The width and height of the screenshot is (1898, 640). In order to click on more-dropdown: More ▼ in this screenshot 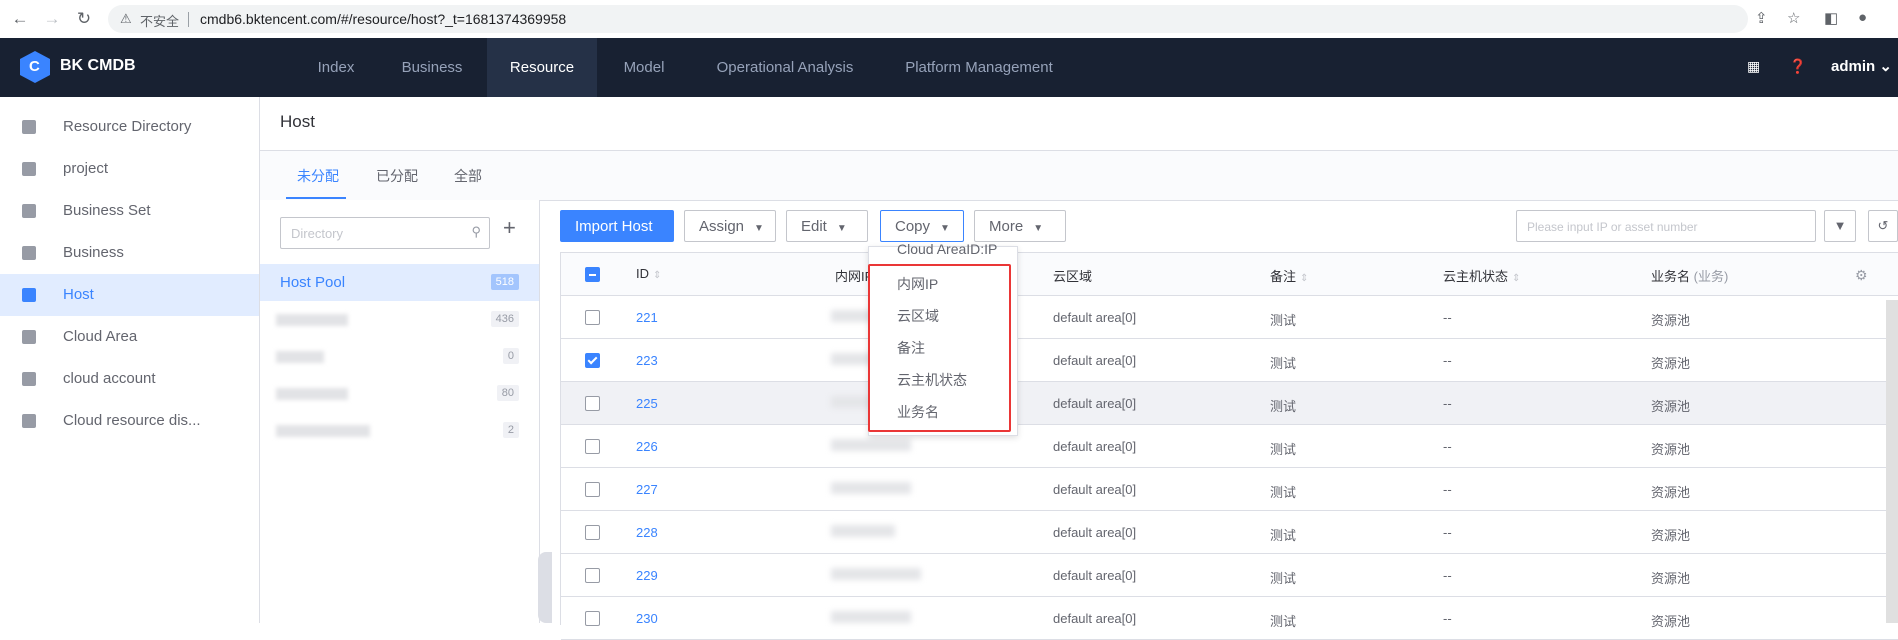, I will do `click(1020, 226)`.